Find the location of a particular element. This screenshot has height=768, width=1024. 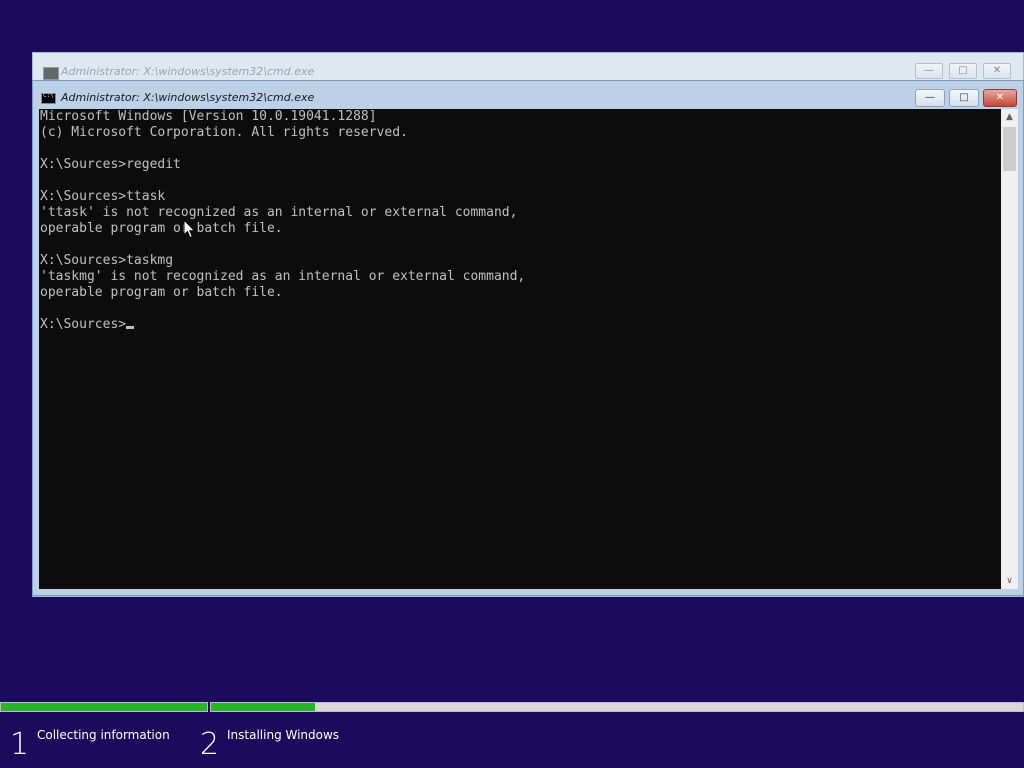

maximize-button: □ is located at coordinates (964, 98).